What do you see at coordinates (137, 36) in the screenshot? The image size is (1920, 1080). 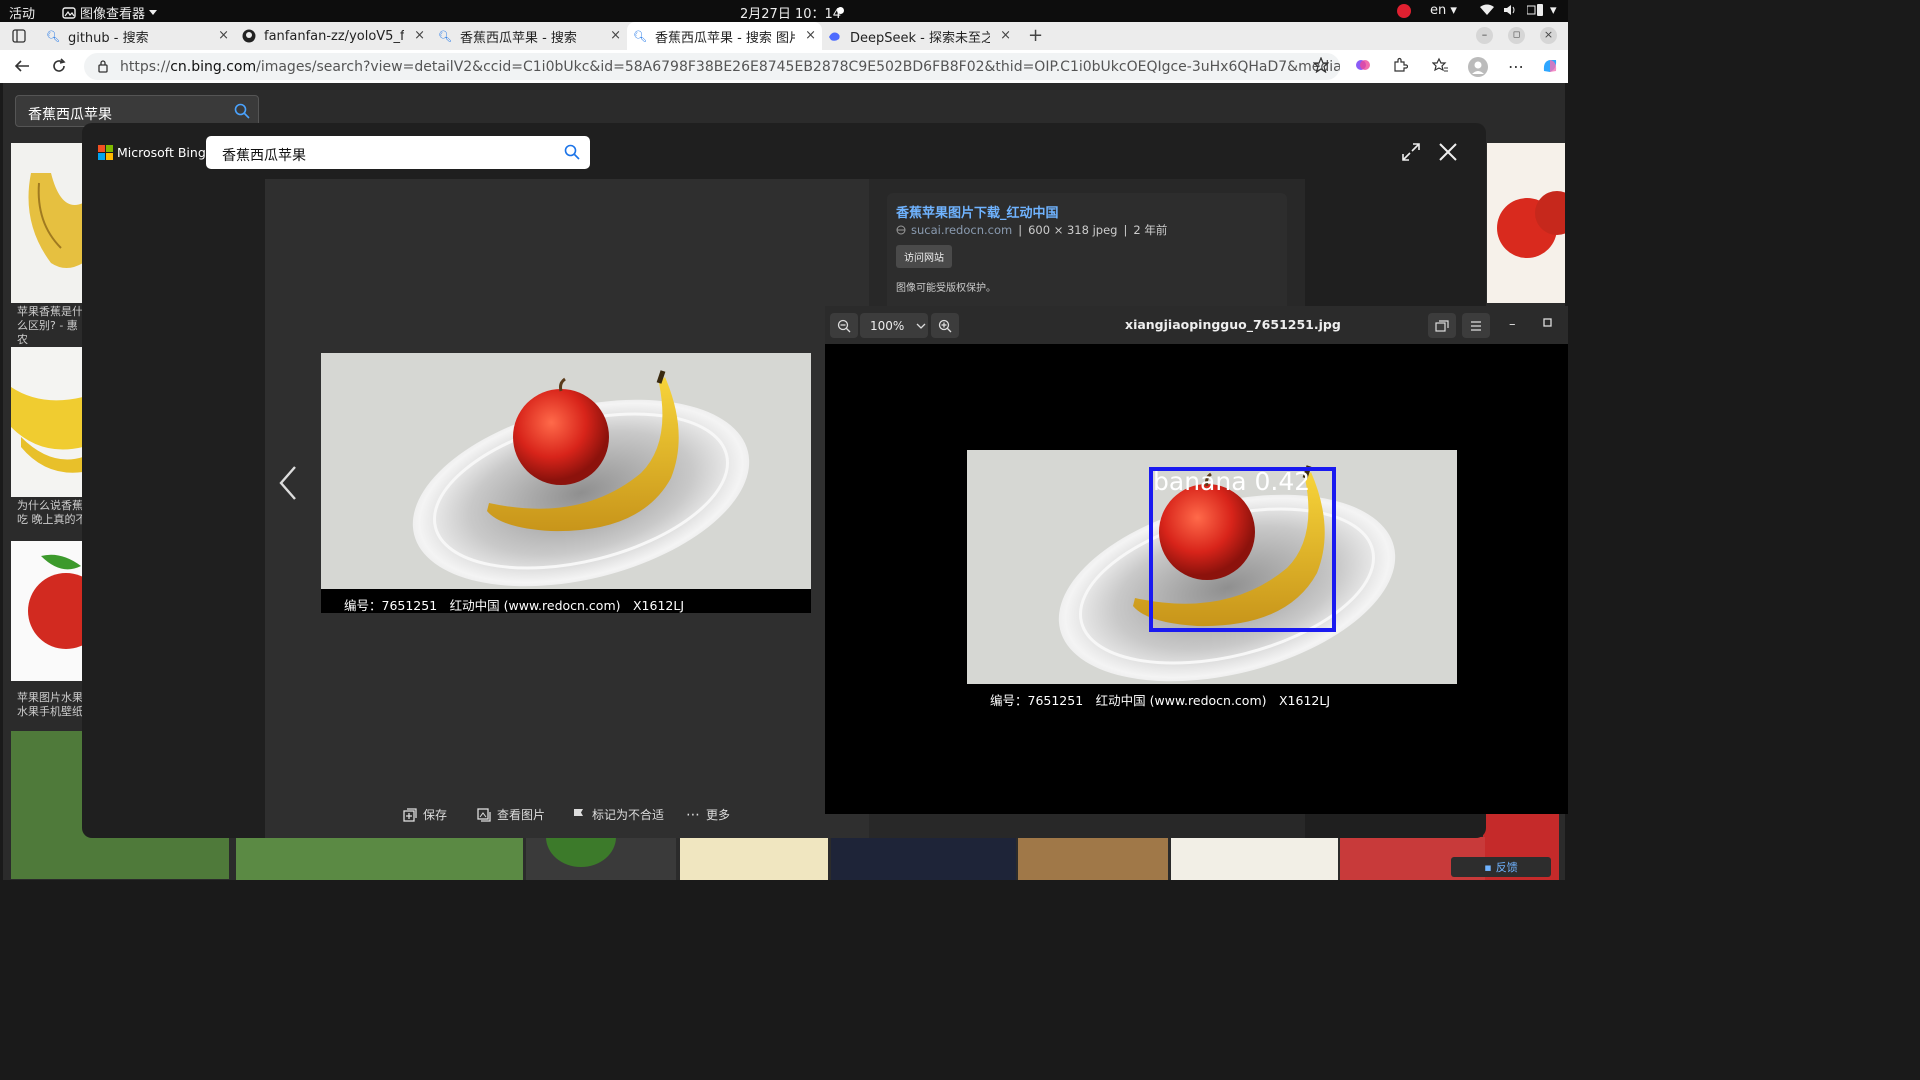 I see `tab-github-search: 🔍︎ github - 搜索 ×` at bounding box center [137, 36].